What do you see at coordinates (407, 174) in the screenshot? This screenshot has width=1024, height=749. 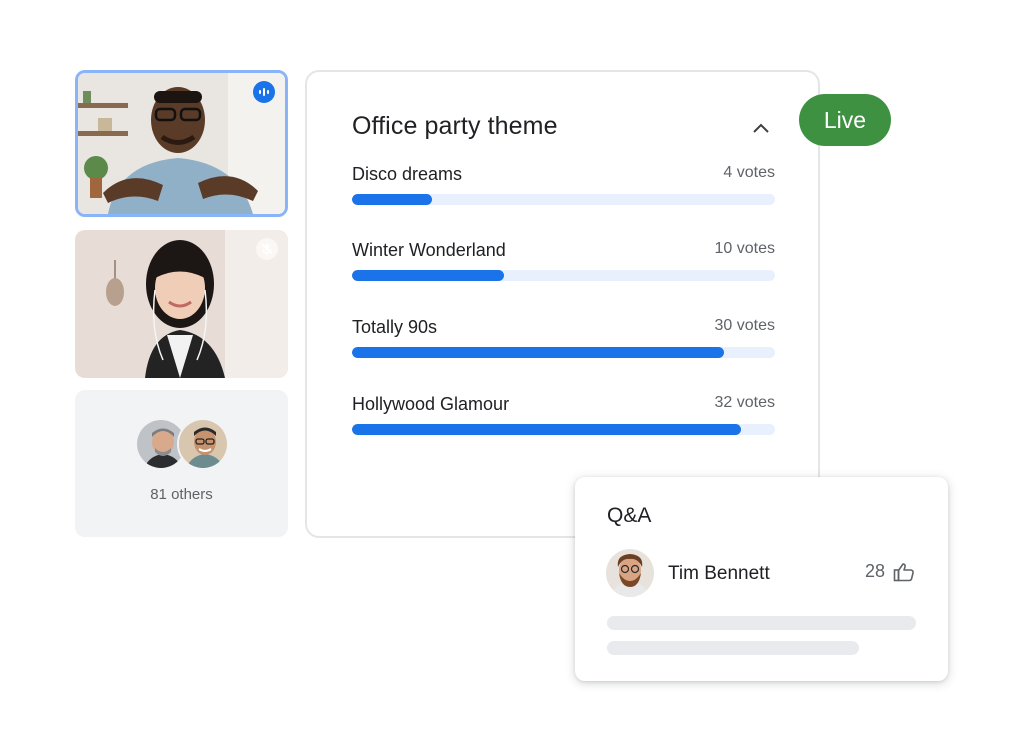 I see `poll-option-label: Disco dreams` at bounding box center [407, 174].